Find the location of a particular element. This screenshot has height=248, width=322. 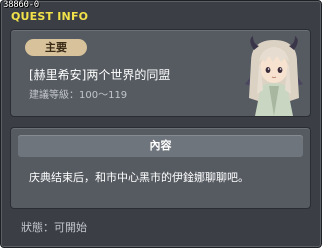

level-requirement: 建議等級：100～119 is located at coordinates (78, 95).